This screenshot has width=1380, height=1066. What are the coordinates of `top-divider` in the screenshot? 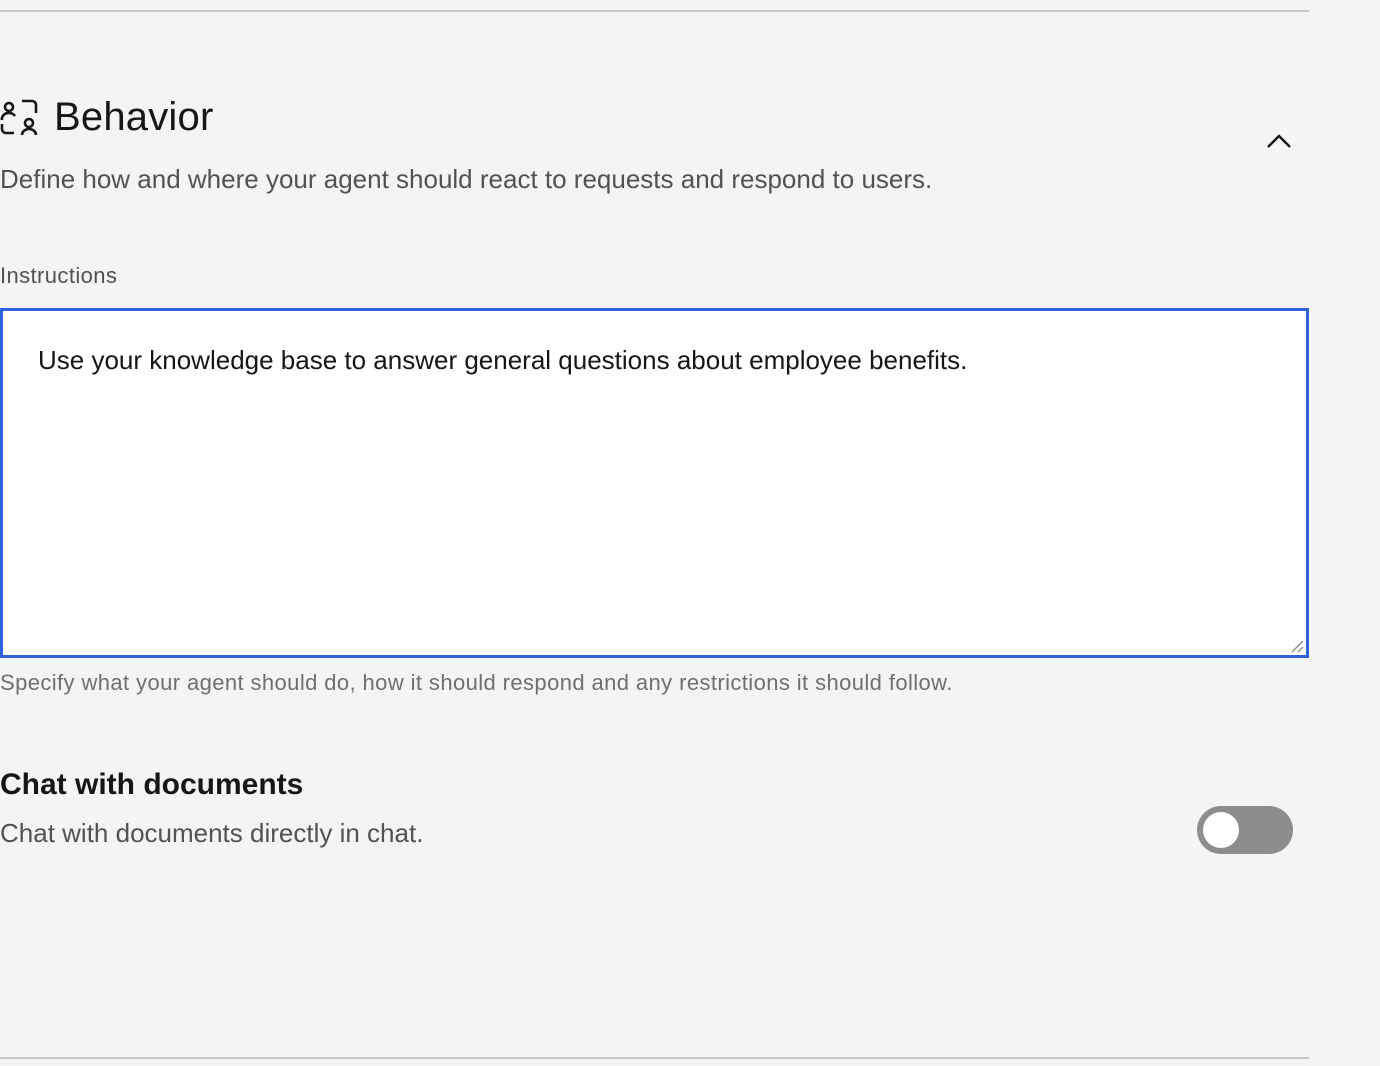 It's located at (654, 11).